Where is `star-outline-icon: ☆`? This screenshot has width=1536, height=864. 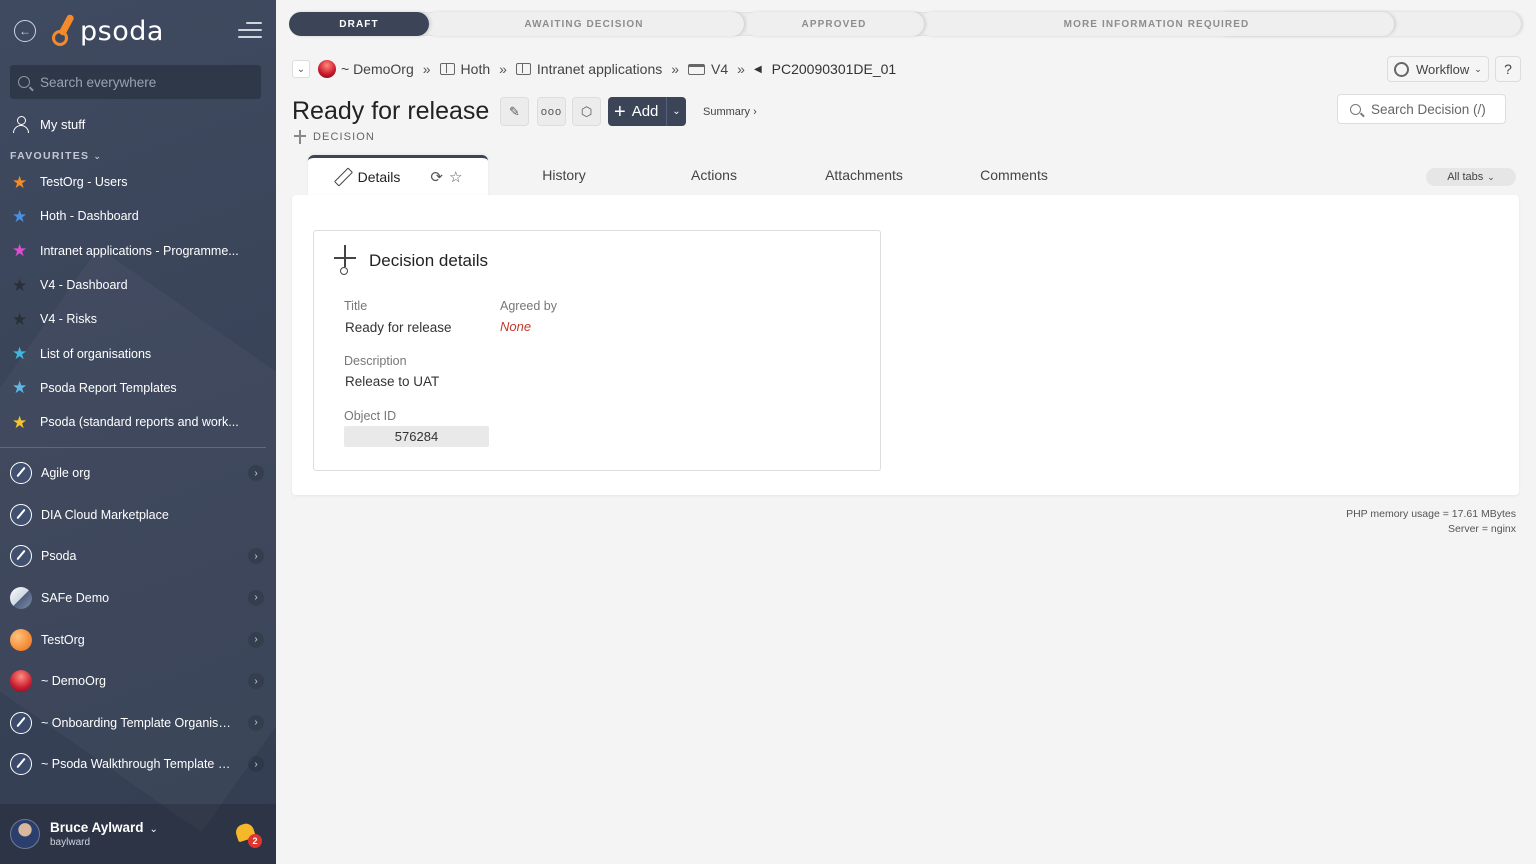 star-outline-icon: ☆ is located at coordinates (455, 177).